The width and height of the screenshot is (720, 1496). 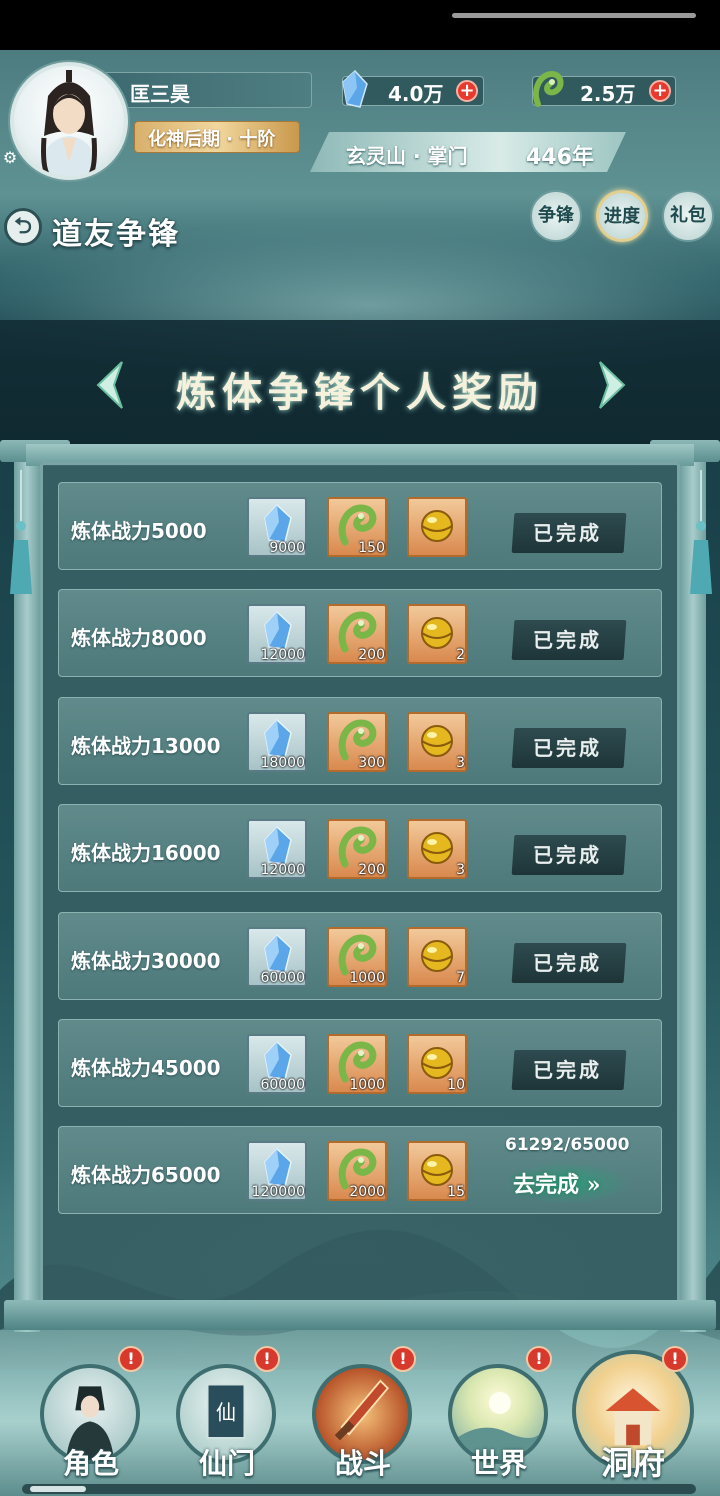 I want to click on reward-count: 150, so click(x=371, y=548).